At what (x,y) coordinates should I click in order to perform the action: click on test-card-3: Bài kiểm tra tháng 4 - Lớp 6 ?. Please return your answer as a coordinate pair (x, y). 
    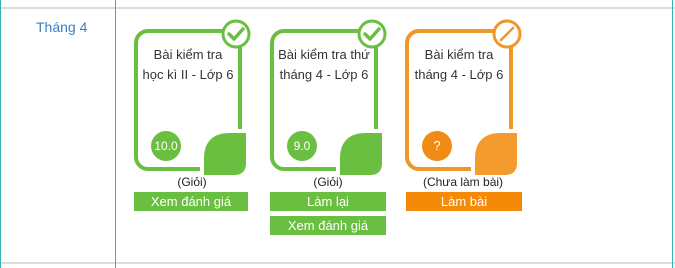
    Looking at the image, I should click on (463, 97).